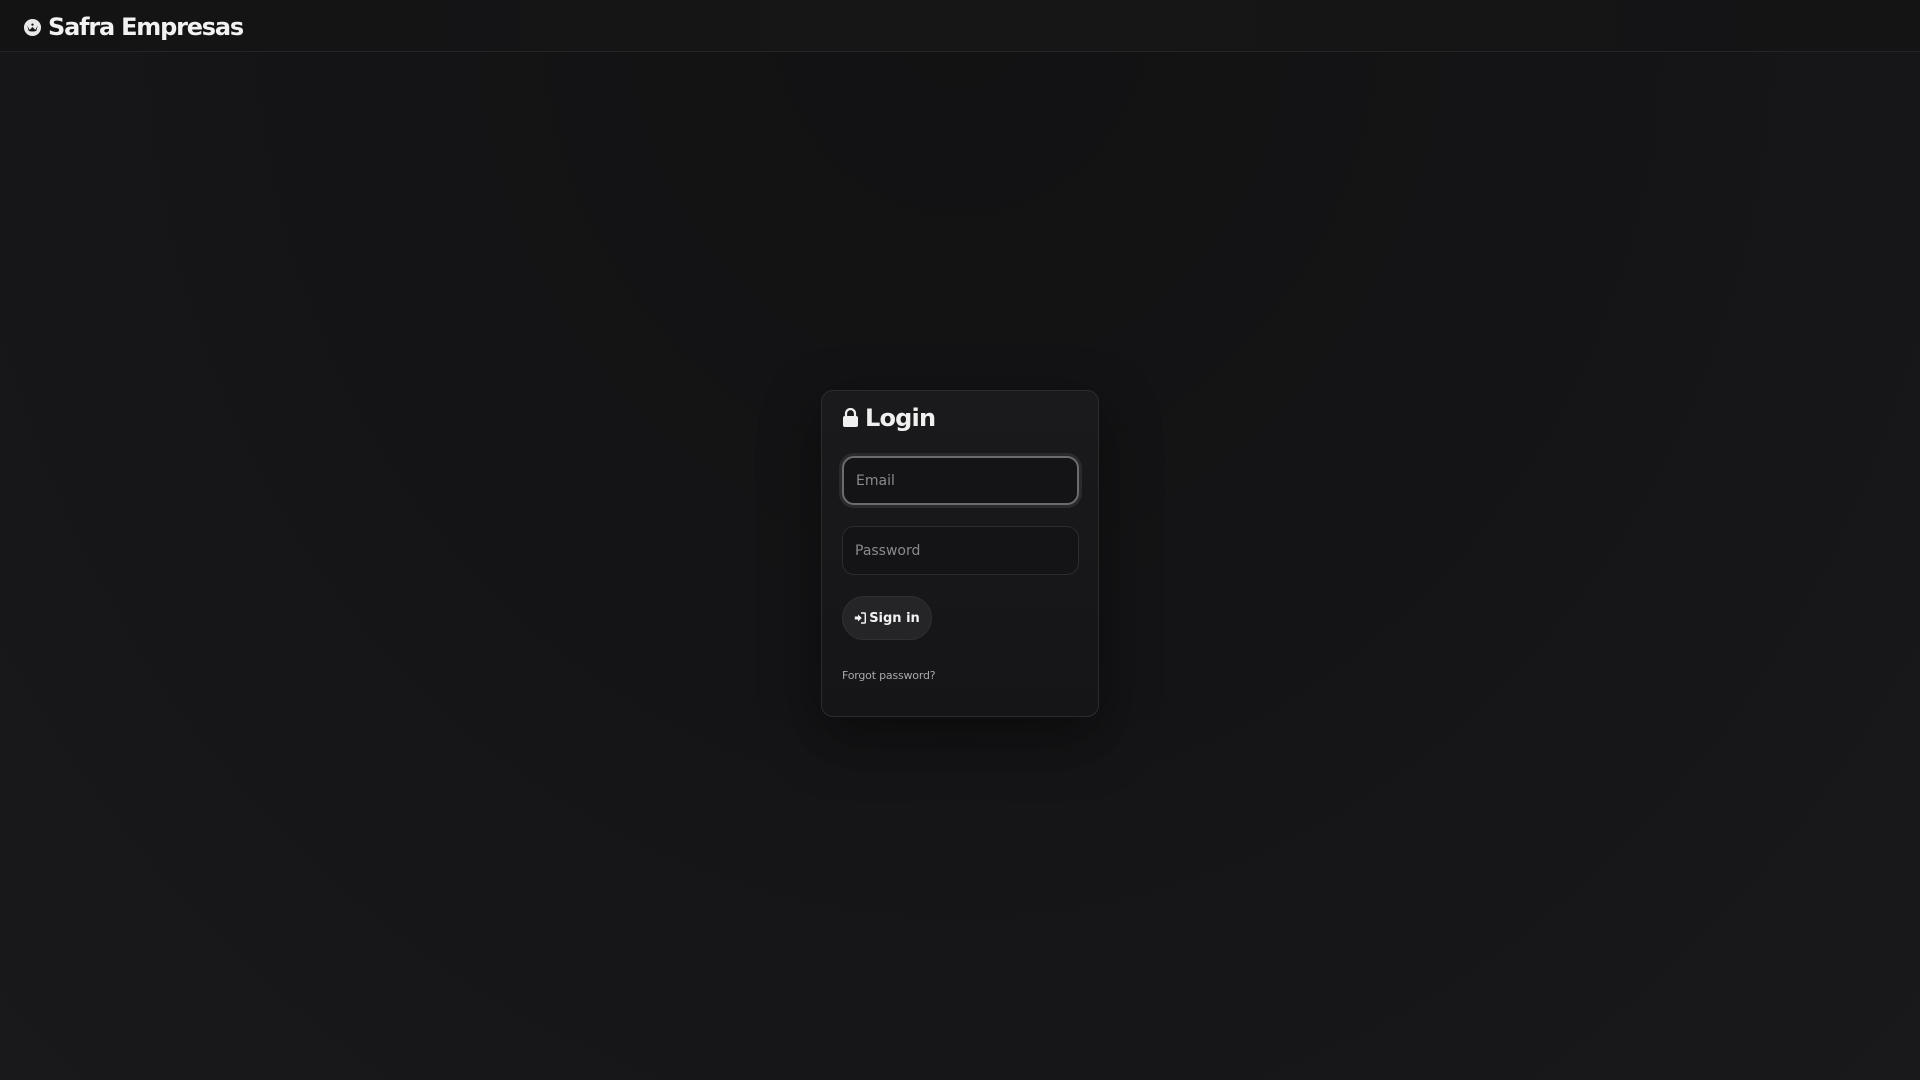 The height and width of the screenshot is (1080, 1920). I want to click on safra-logo-icon, so click(32, 27).